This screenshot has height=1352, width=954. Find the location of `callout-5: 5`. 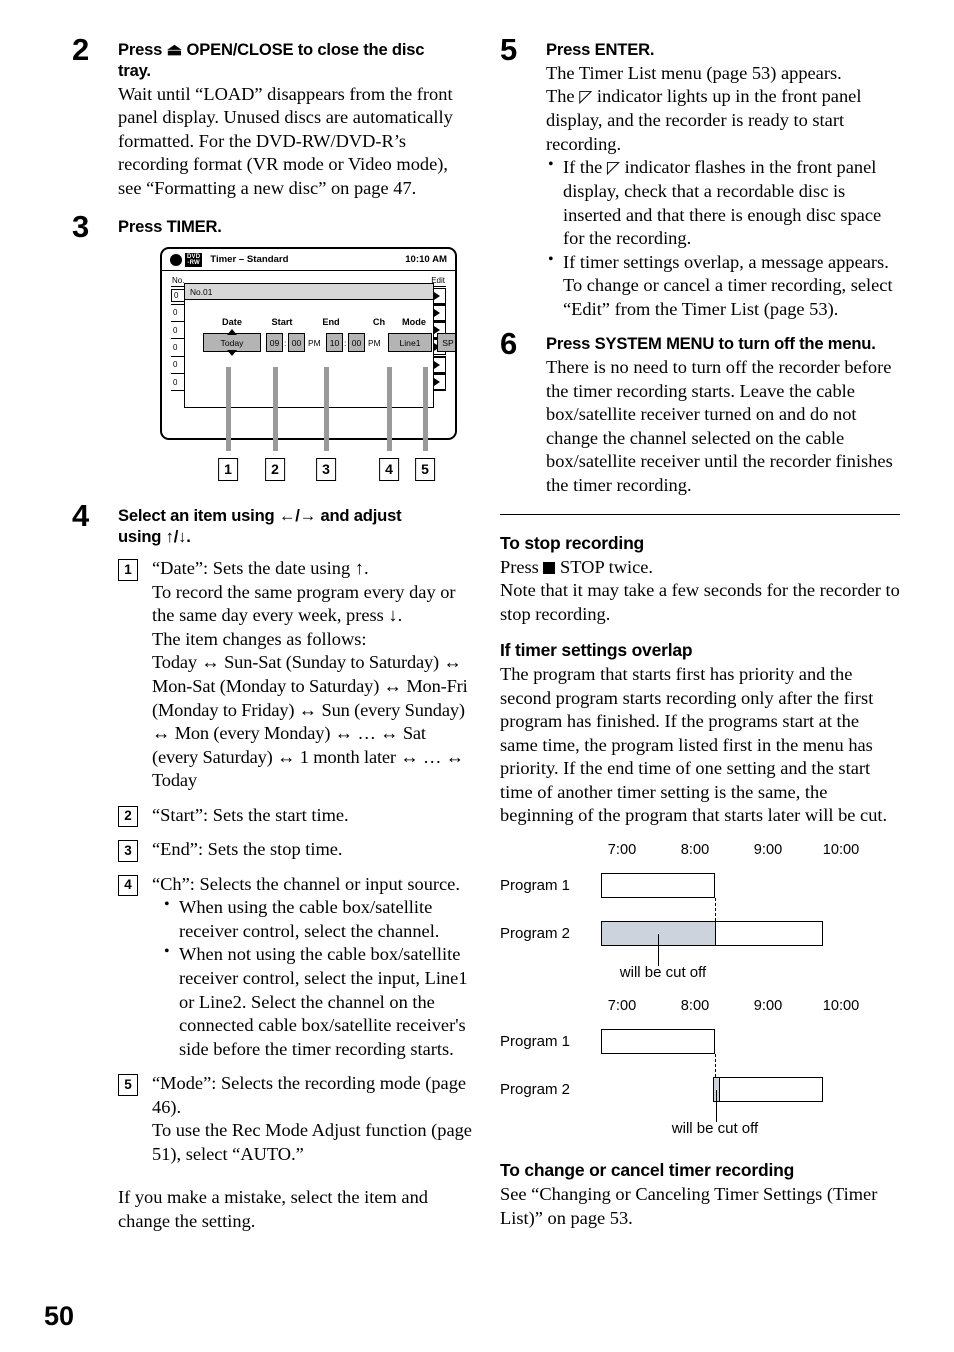

callout-5: 5 is located at coordinates (425, 470).